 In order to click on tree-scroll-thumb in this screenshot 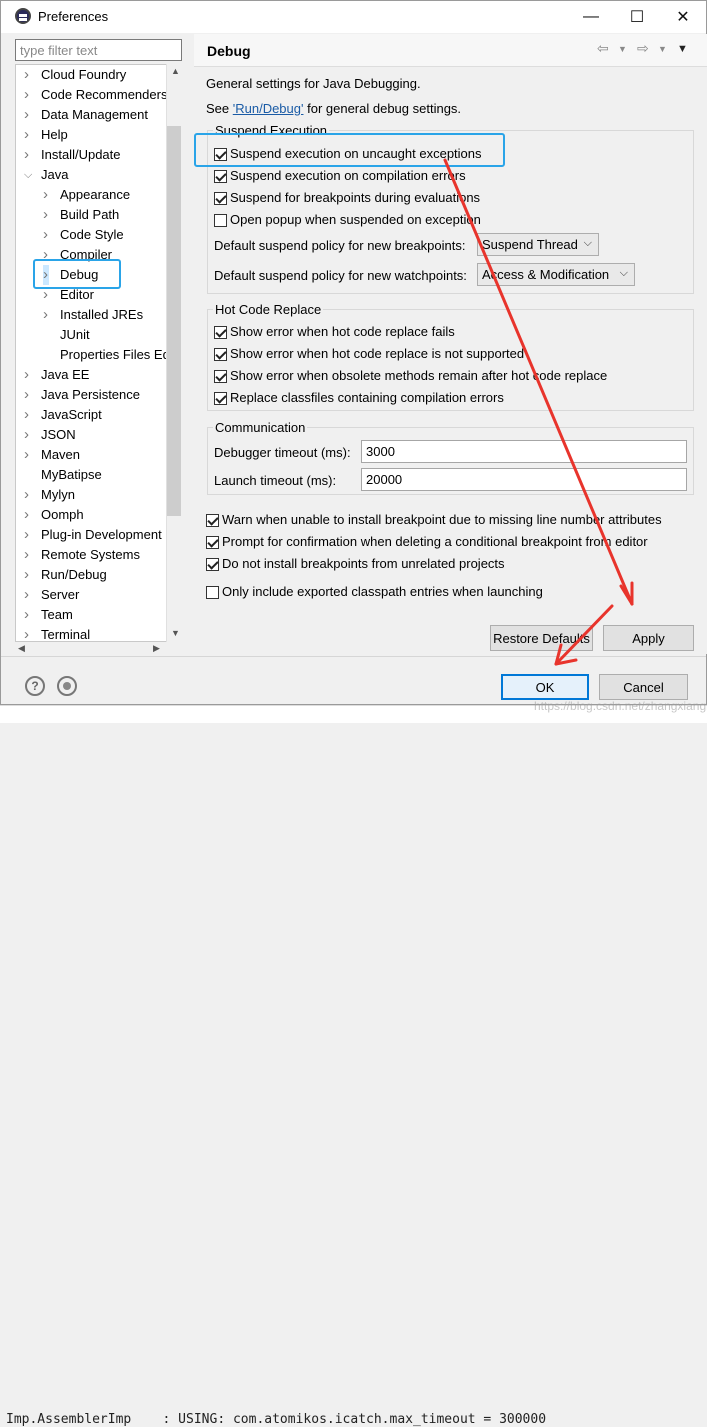, I will do `click(174, 321)`.